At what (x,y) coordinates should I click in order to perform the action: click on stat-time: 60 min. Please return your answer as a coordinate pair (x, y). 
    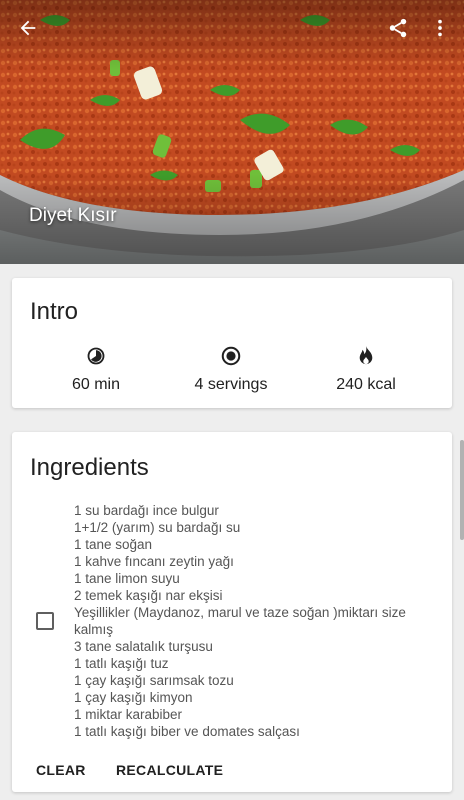
    Looking at the image, I should click on (96, 369).